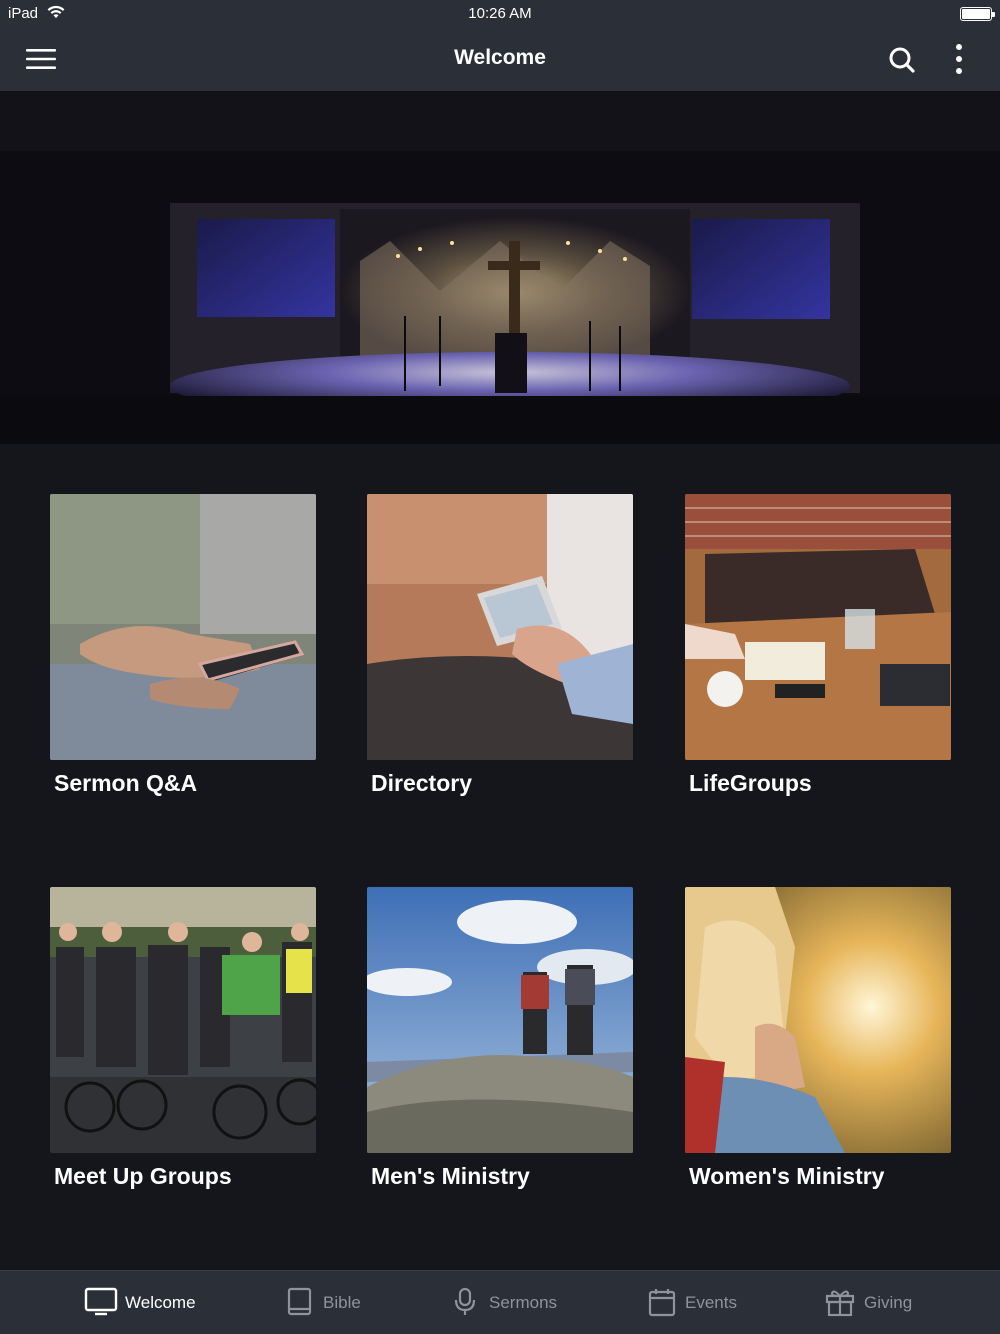  I want to click on monitor-icon, so click(101, 1301).